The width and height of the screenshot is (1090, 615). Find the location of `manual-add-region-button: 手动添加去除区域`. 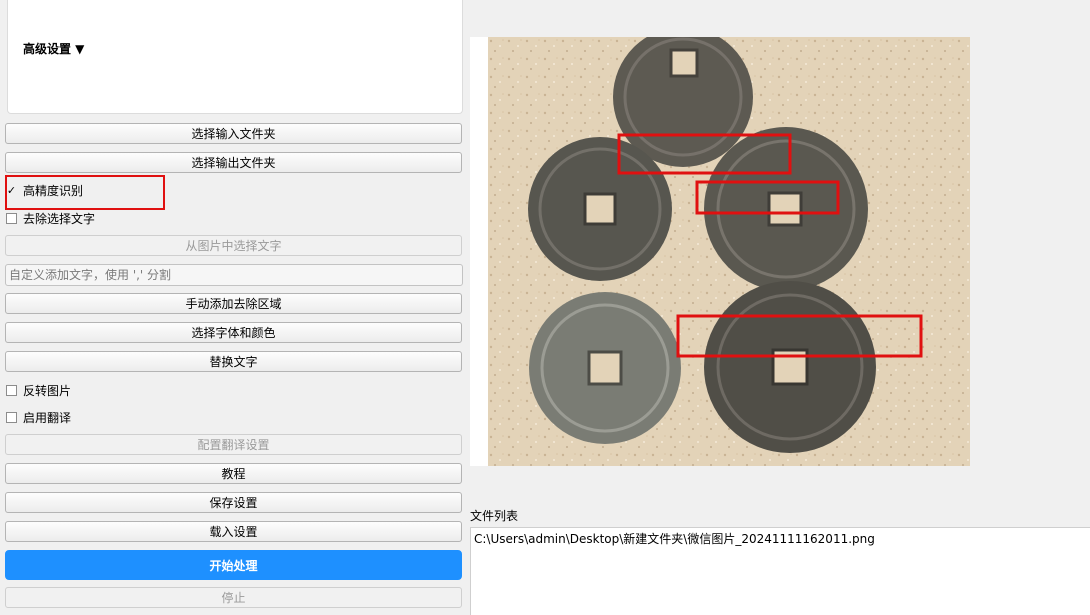

manual-add-region-button: 手动添加去除区域 is located at coordinates (233, 303).